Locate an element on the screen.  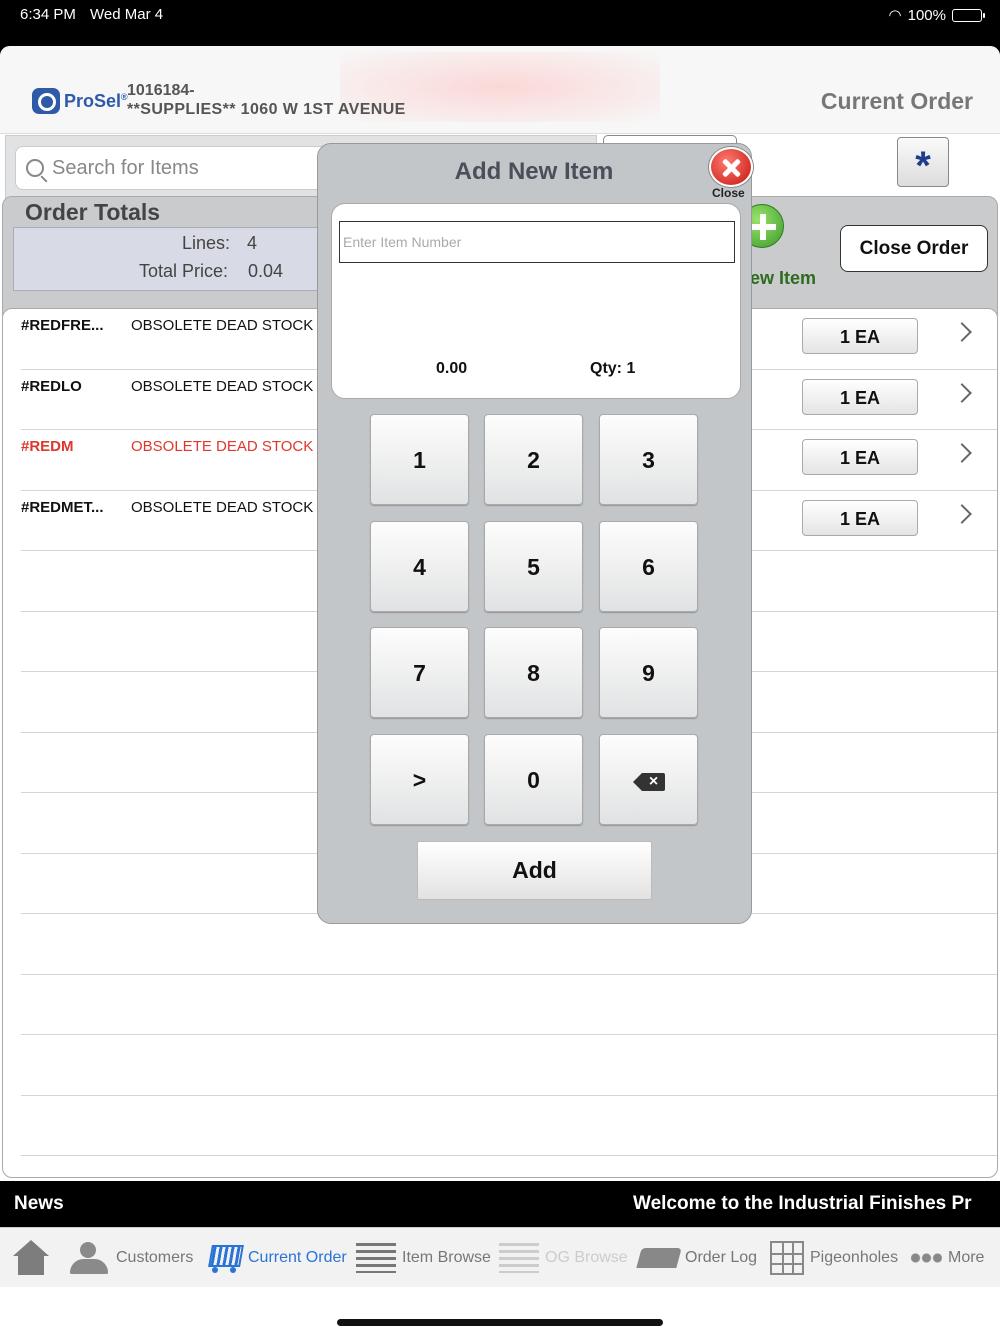
close-icon is located at coordinates (731, 167).